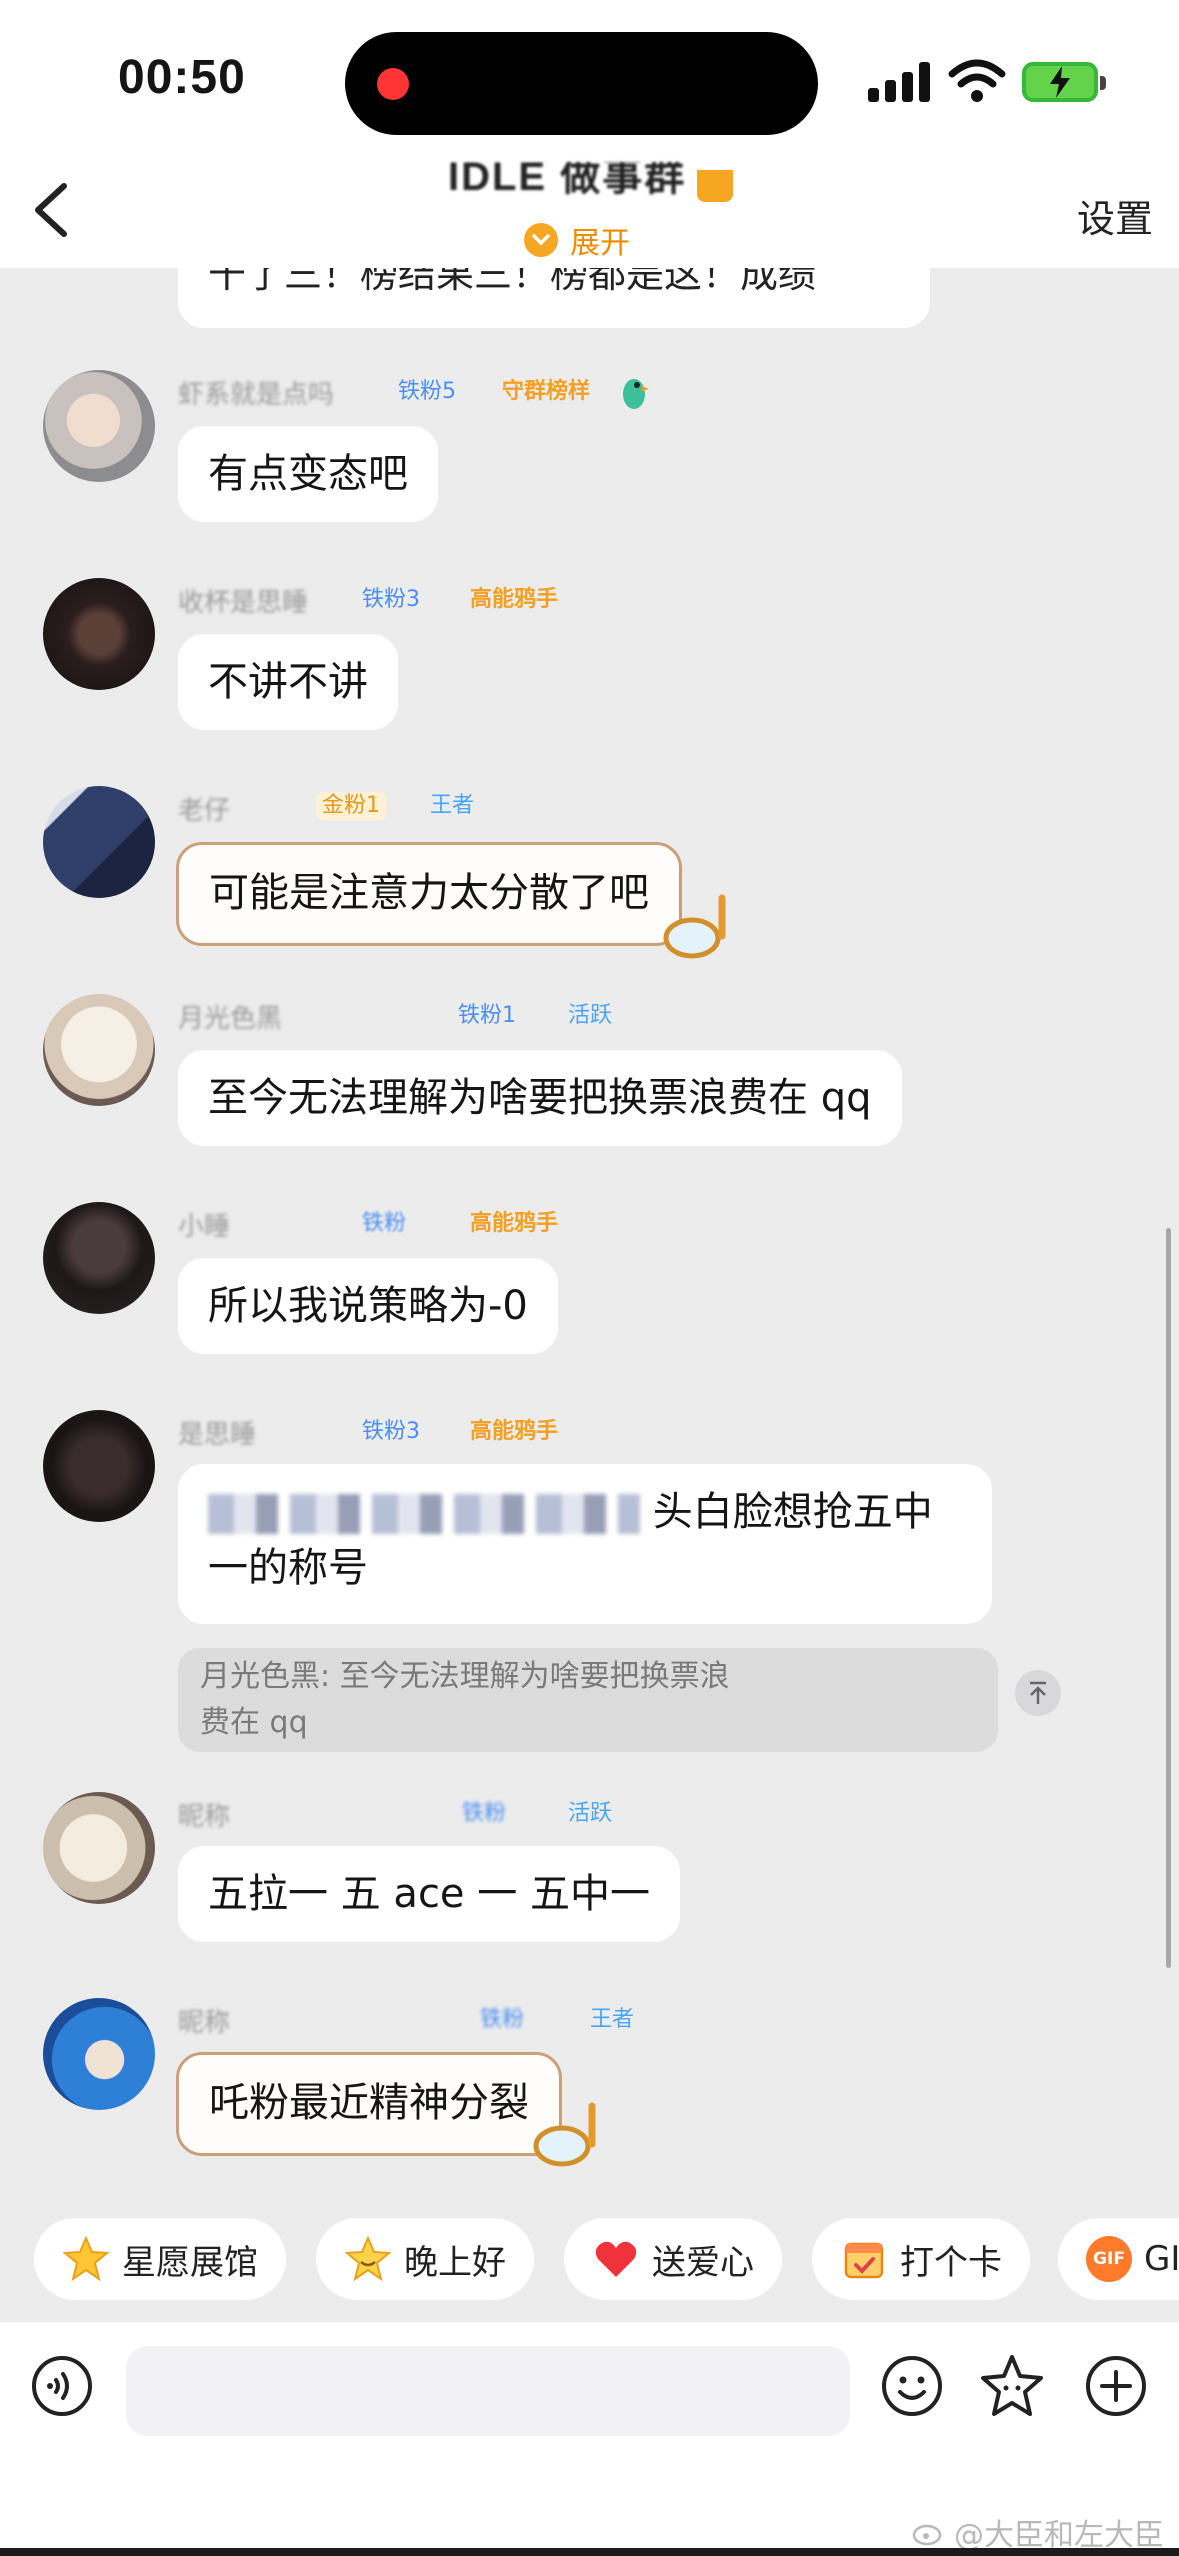  Describe the element at coordinates (1109, 2259) in the screenshot. I see `gif-icon: GIF` at that location.